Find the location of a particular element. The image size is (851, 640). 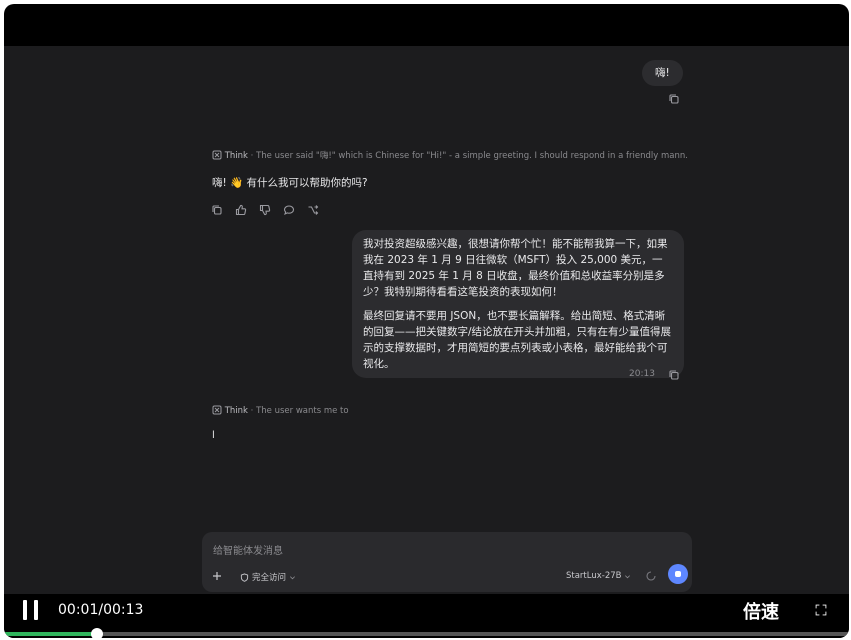

thumbs-up-icon is located at coordinates (241, 210).